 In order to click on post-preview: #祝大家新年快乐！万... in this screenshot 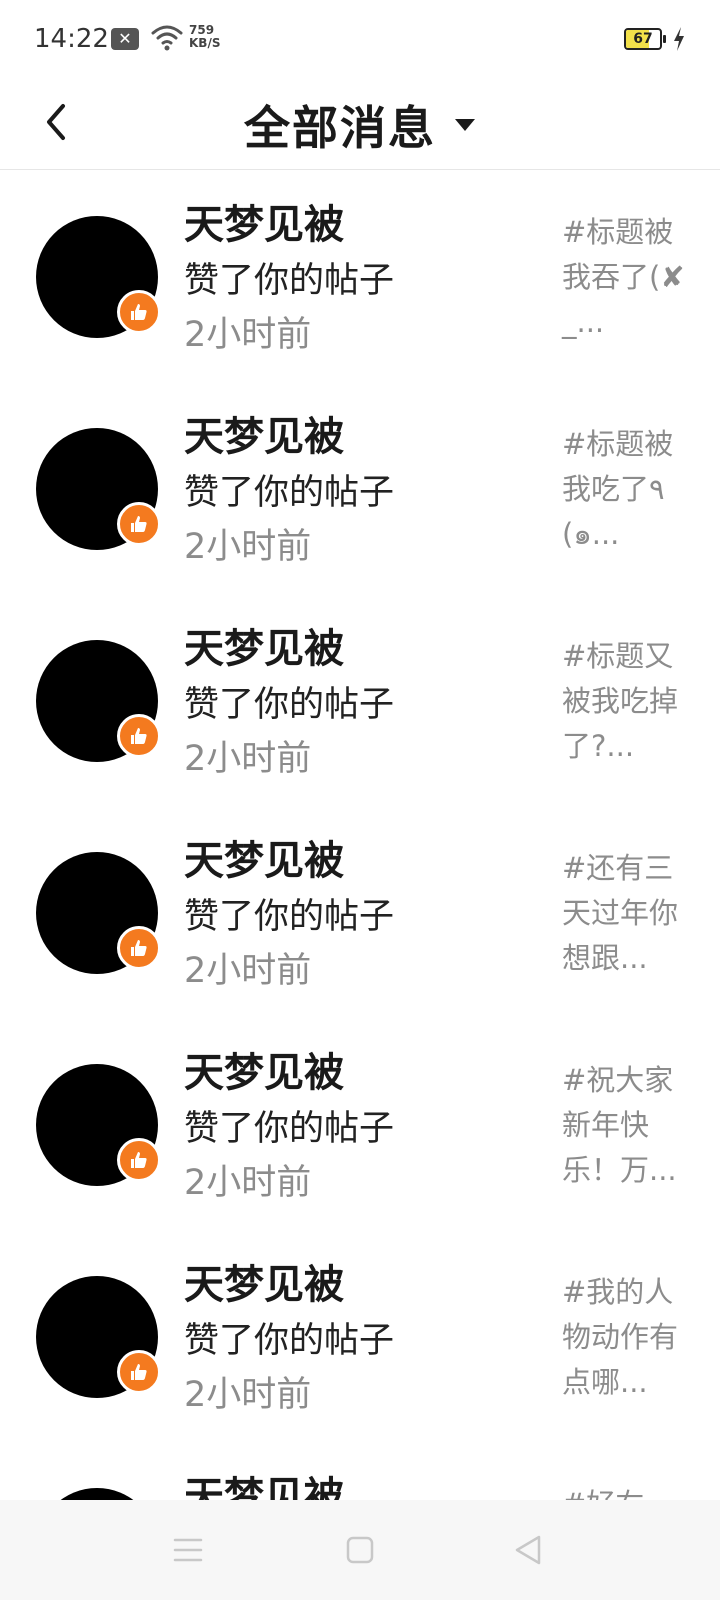, I will do `click(627, 1125)`.